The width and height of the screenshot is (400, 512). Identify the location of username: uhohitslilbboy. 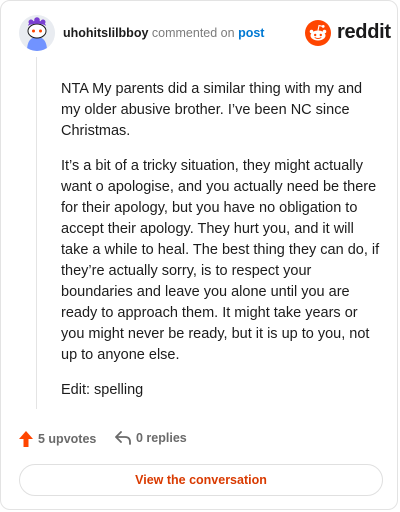
(105, 33).